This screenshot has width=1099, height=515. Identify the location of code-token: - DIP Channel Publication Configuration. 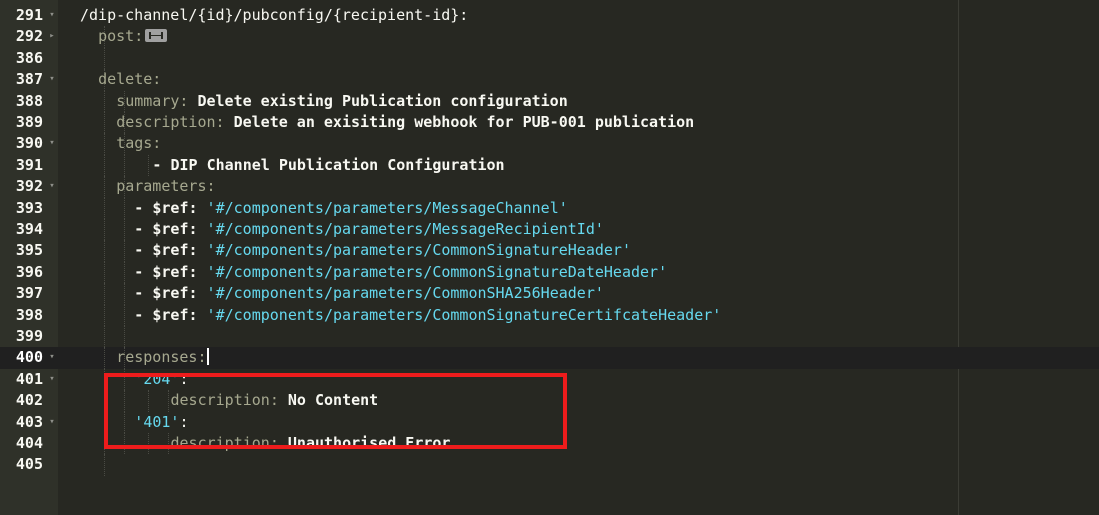
(328, 164).